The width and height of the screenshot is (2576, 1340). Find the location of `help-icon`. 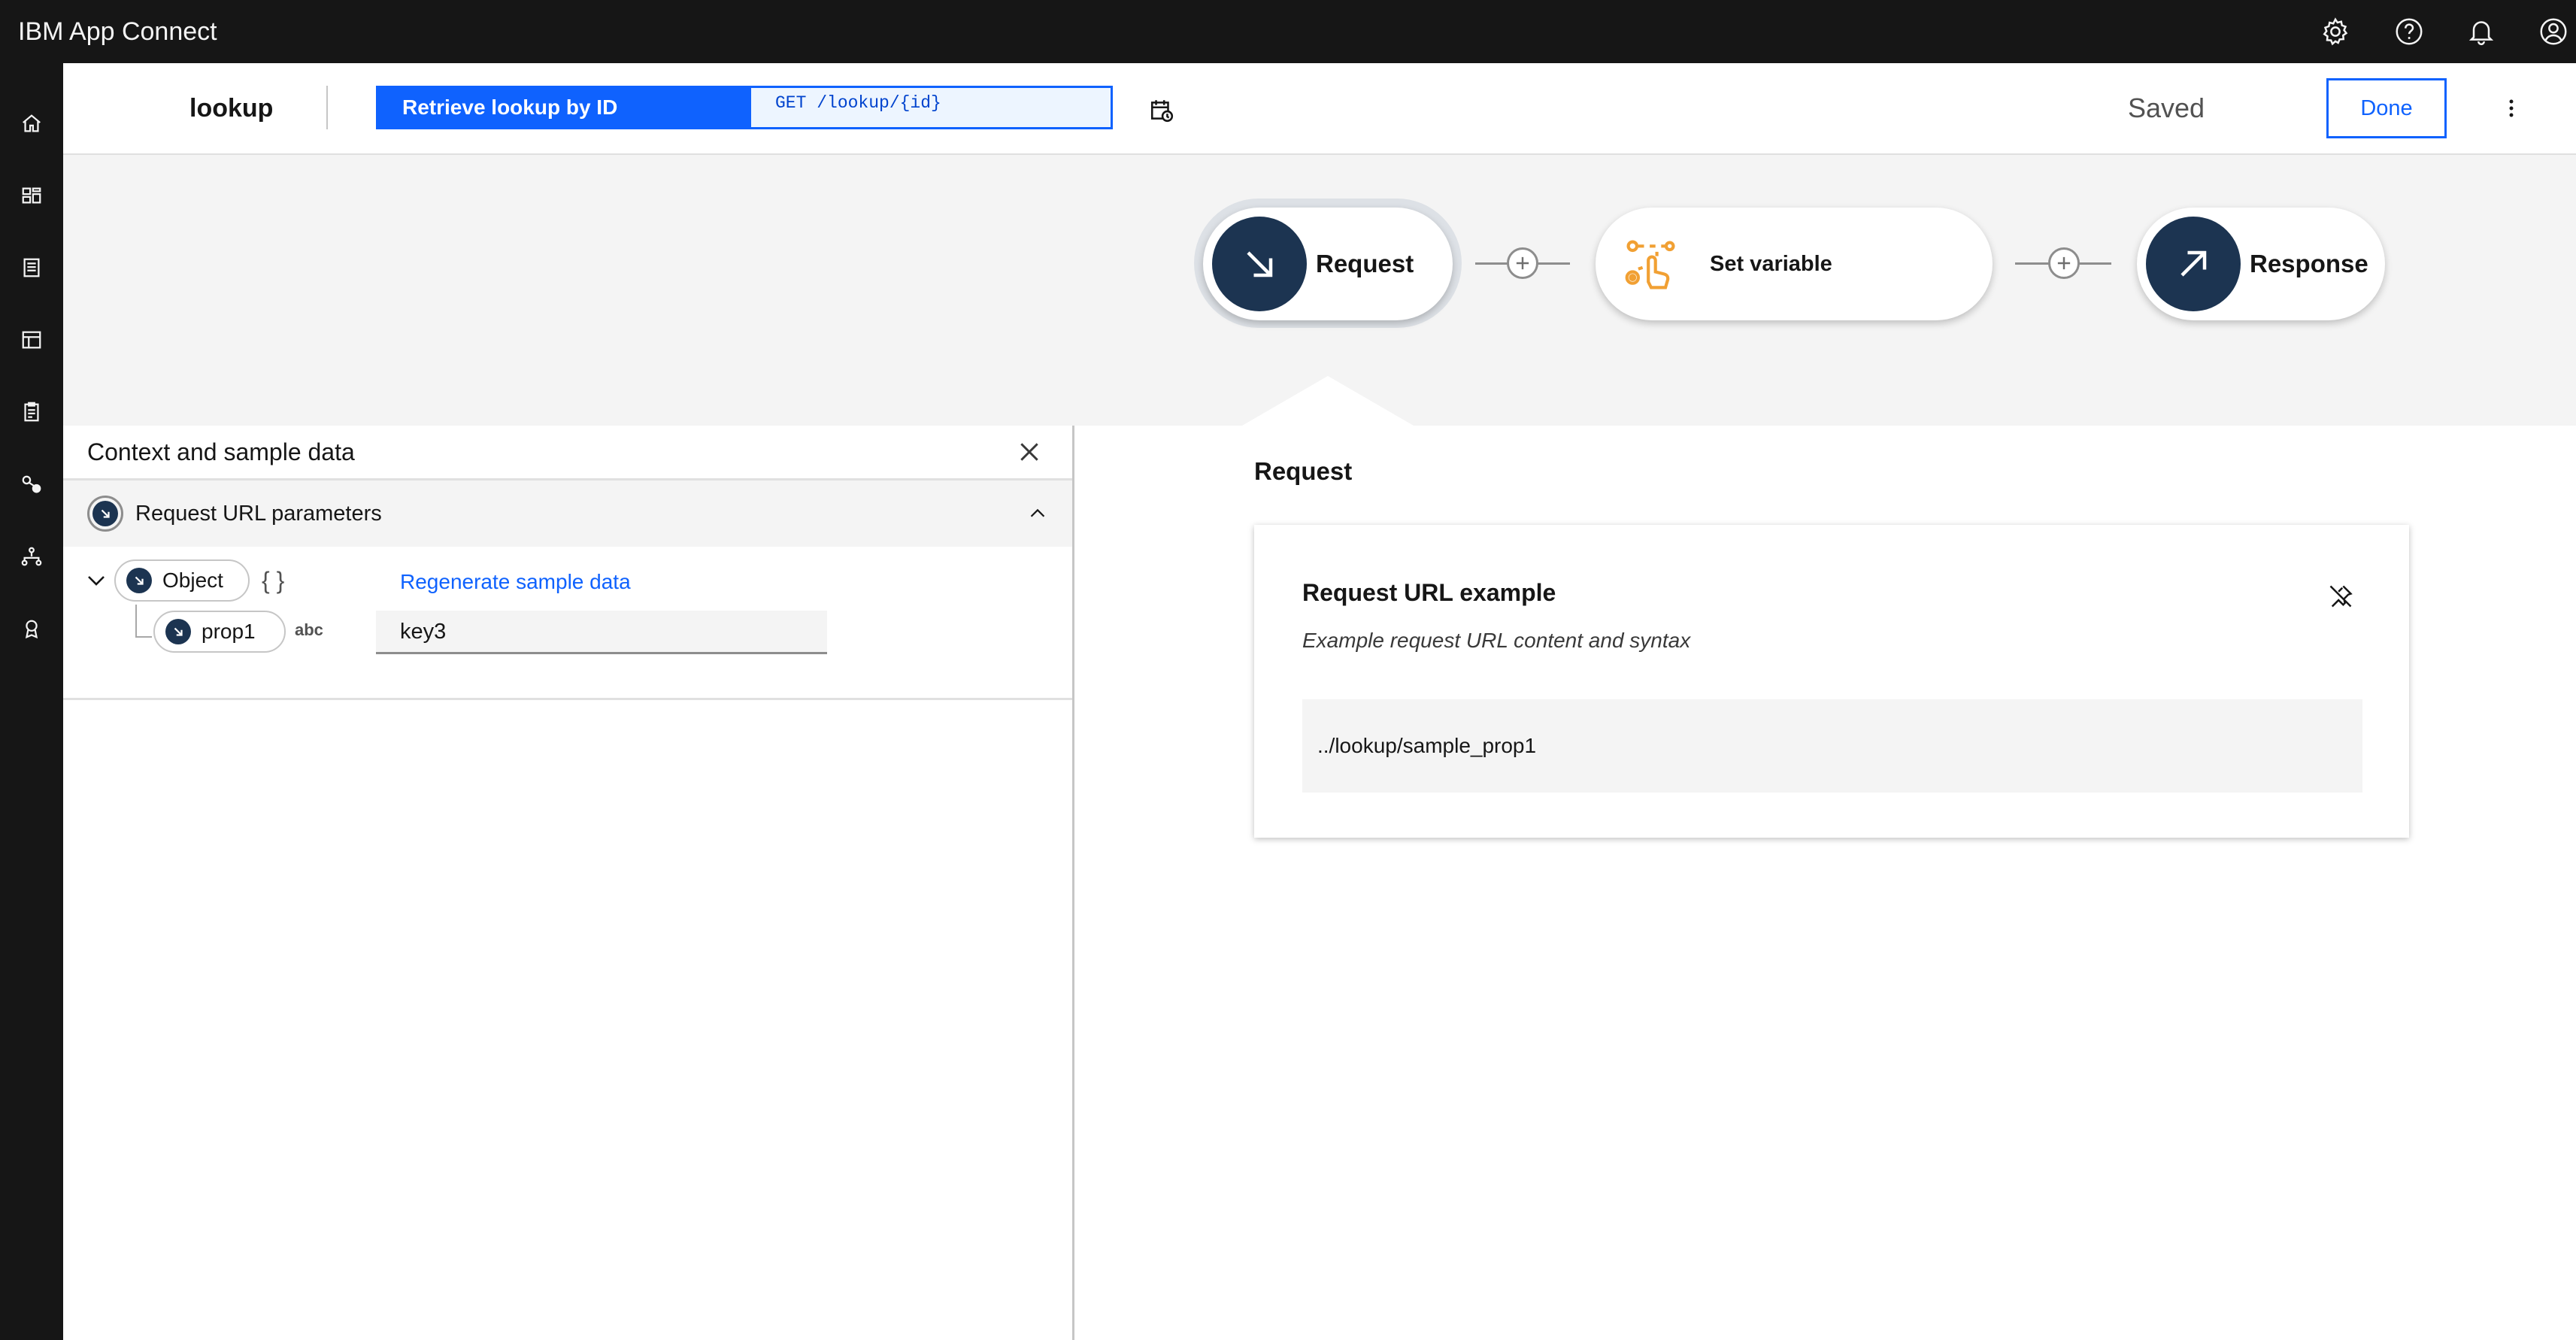

help-icon is located at coordinates (2409, 32).